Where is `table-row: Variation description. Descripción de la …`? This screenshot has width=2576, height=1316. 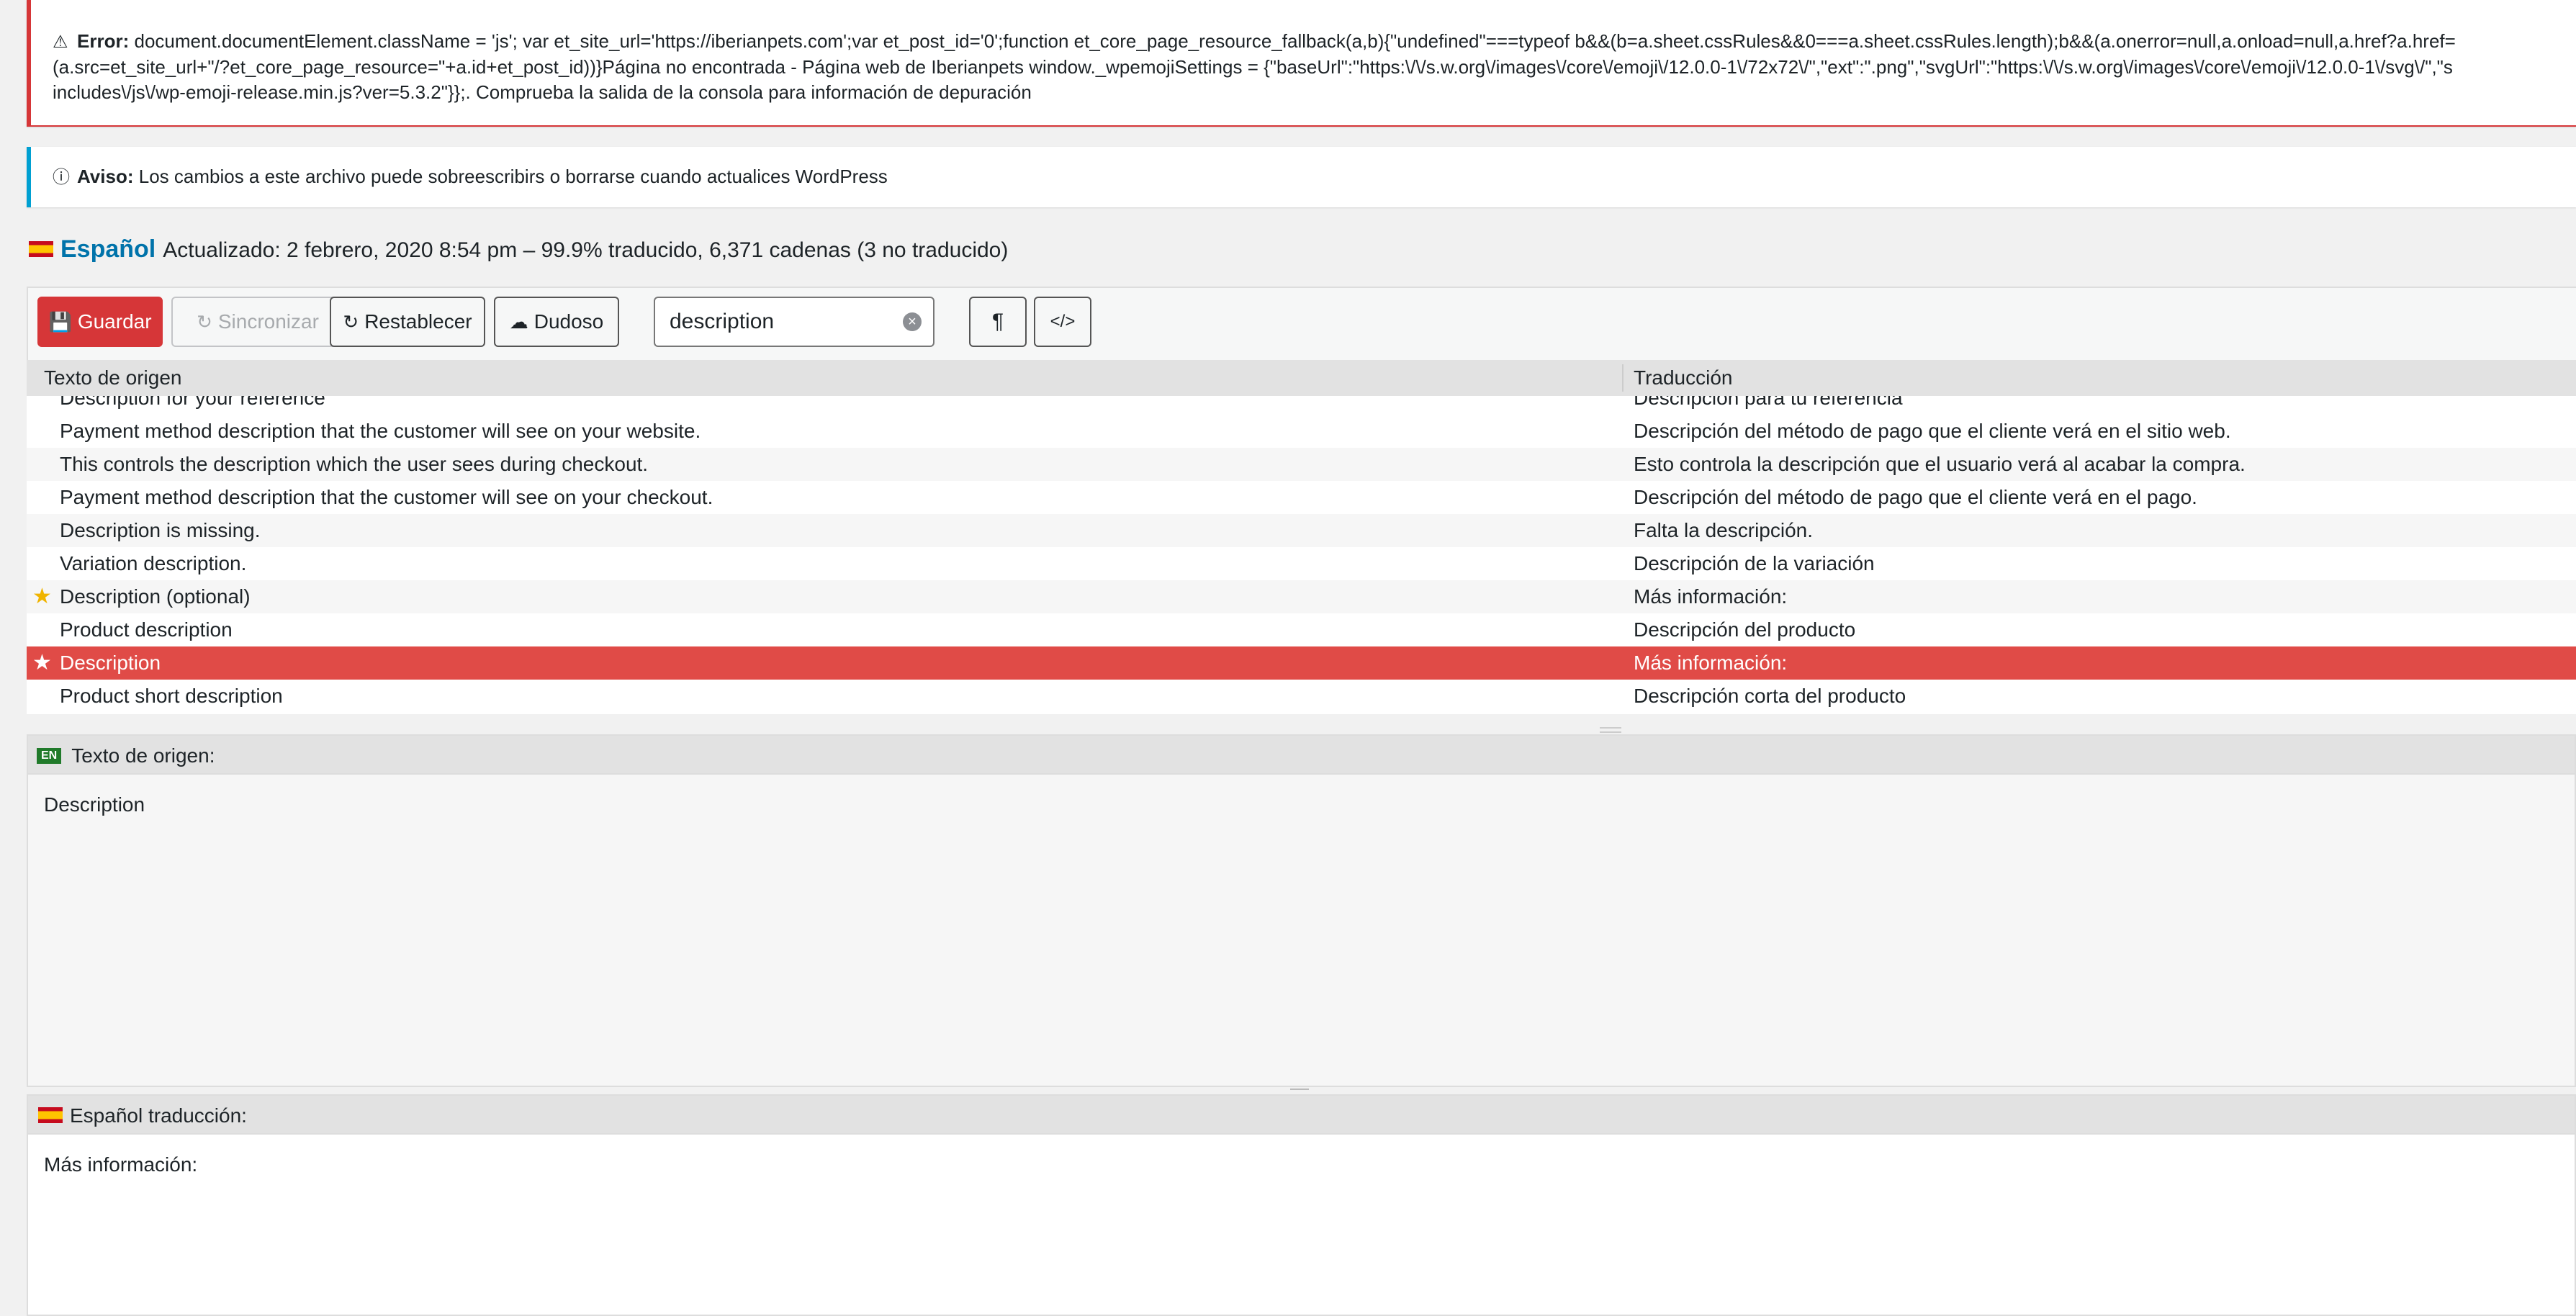
table-row: Variation description. Descripción de la … is located at coordinates (1301, 563).